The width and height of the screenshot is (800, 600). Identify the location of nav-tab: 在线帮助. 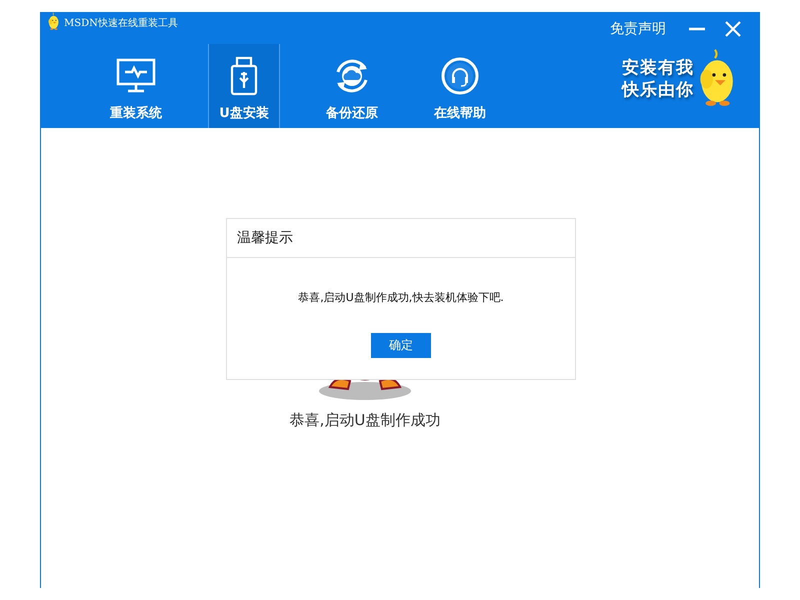
(460, 86).